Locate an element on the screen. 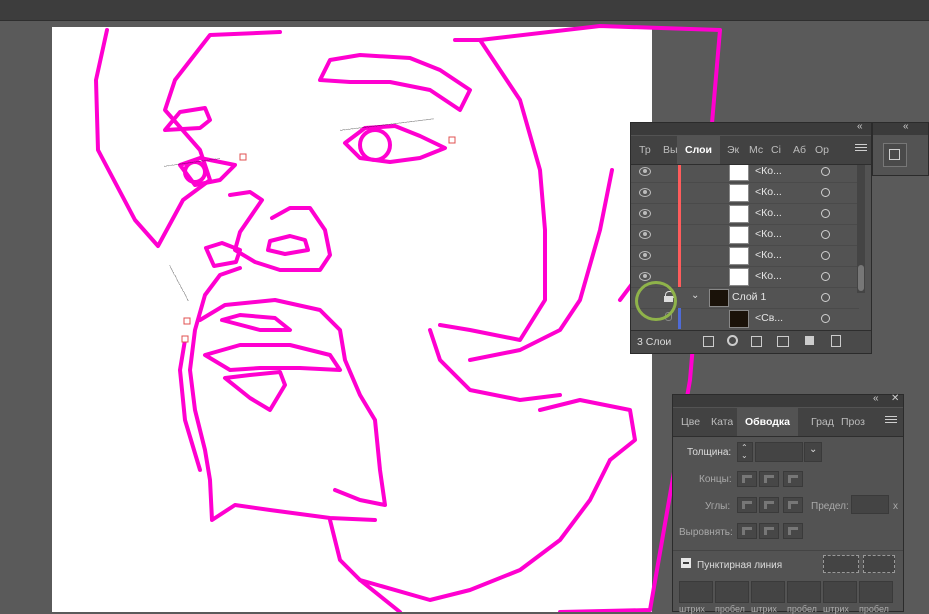 The height and width of the screenshot is (614, 929). separator is located at coordinates (788, 550).